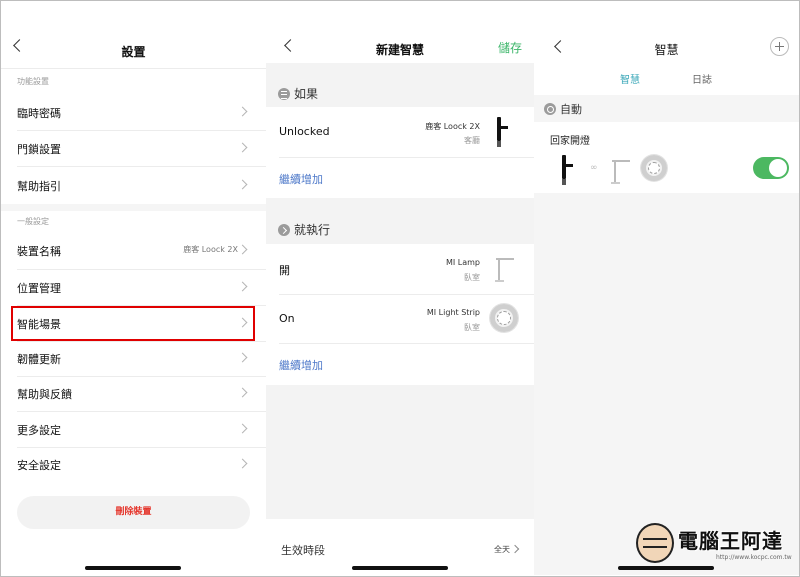 The width and height of the screenshot is (800, 577). Describe the element at coordinates (571, 109) in the screenshot. I see `auto-label: 自動` at that location.